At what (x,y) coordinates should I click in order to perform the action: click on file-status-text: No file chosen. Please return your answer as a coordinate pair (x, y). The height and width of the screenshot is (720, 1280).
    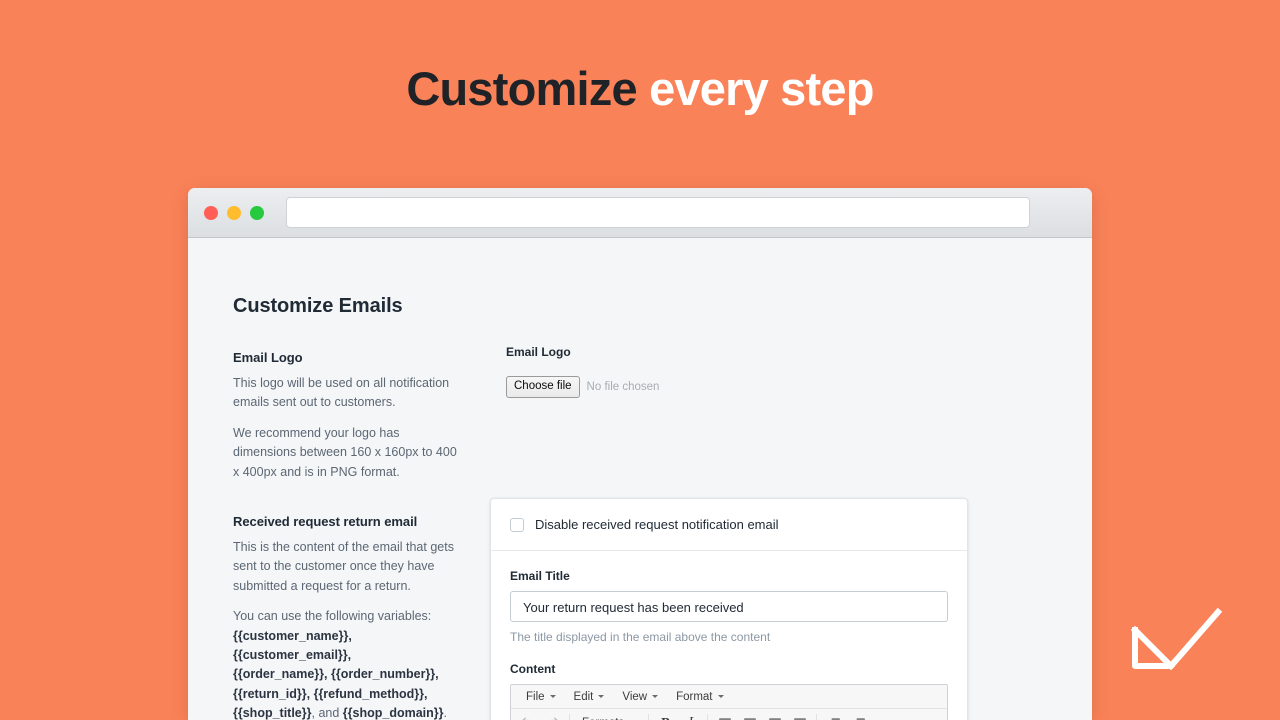
    Looking at the image, I should click on (623, 386).